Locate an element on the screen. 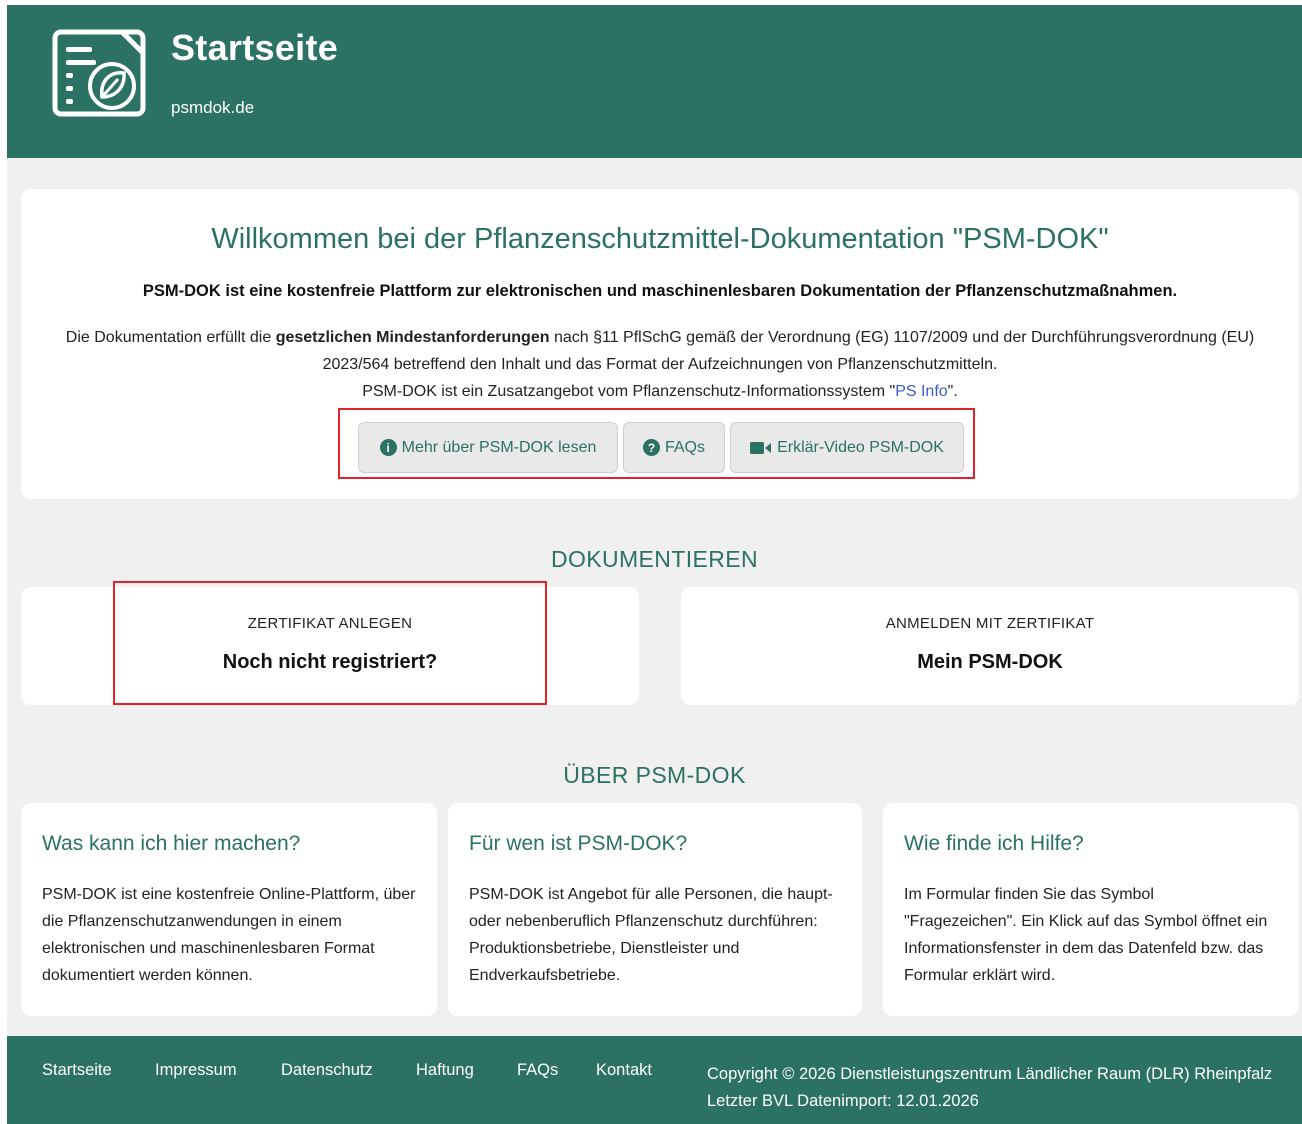  footer-link-kontakt: Kontakt is located at coordinates (624, 1070).